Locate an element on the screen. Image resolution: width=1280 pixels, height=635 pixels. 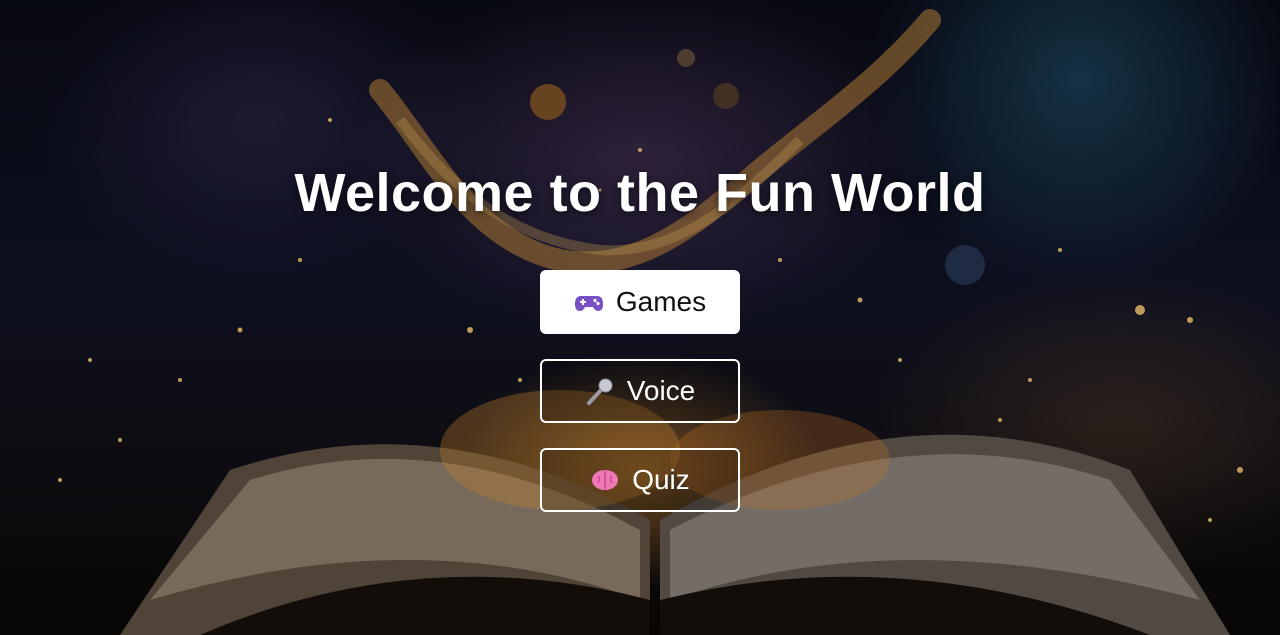
game-controller-icon is located at coordinates (589, 302).